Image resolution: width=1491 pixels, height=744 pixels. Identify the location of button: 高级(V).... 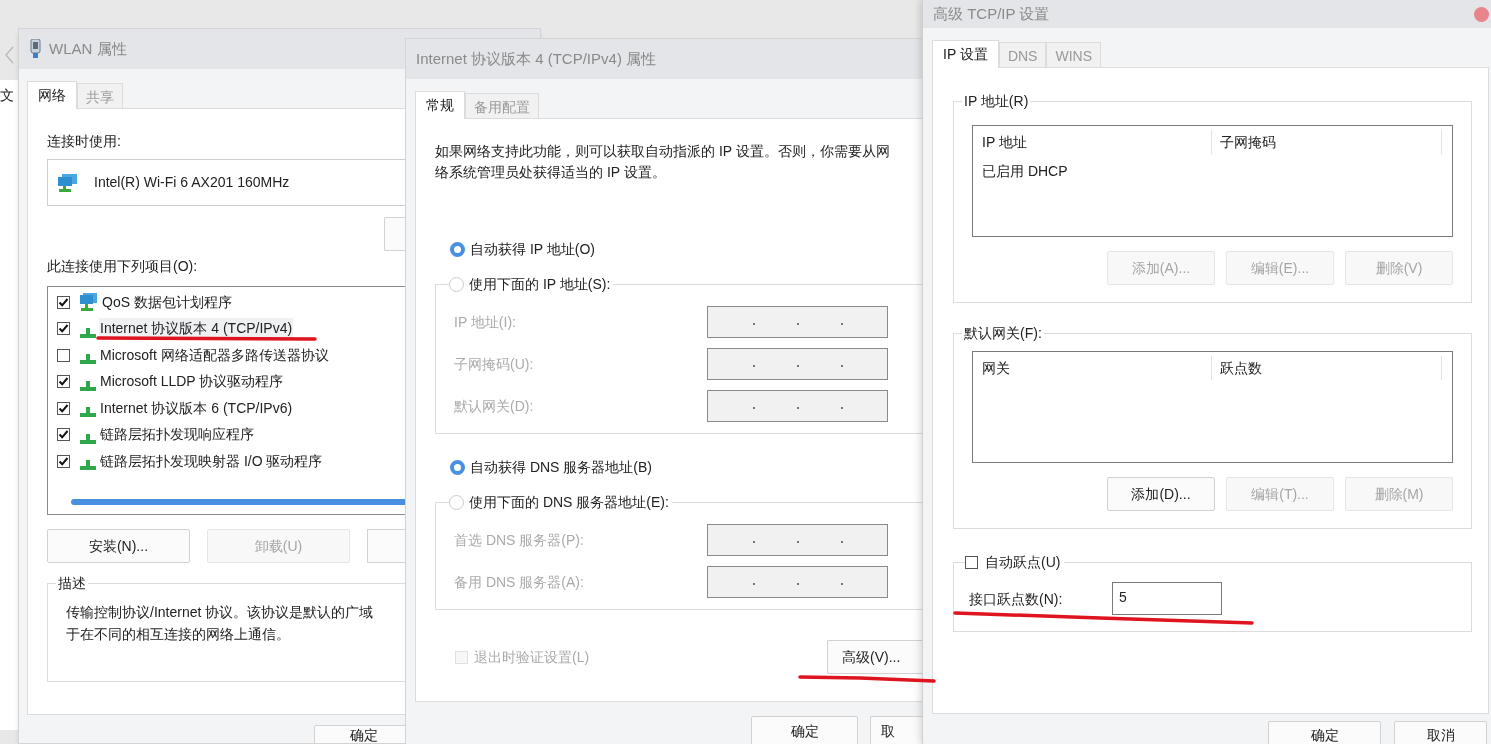
(874, 657).